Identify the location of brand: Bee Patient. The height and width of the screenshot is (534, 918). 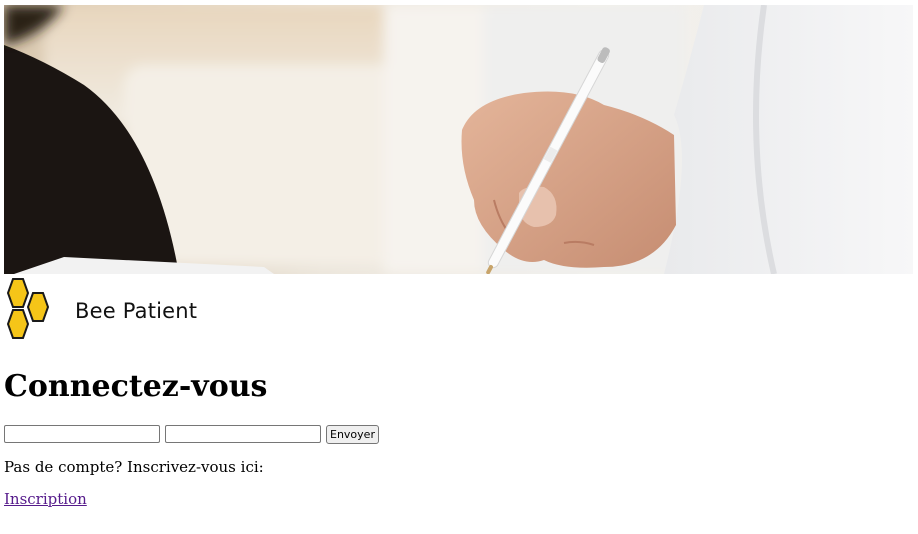
(459, 310).